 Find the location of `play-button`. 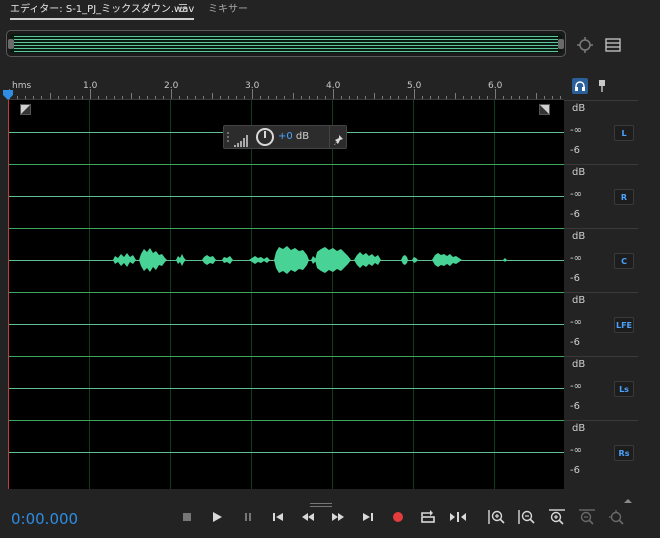

play-button is located at coordinates (217, 517).